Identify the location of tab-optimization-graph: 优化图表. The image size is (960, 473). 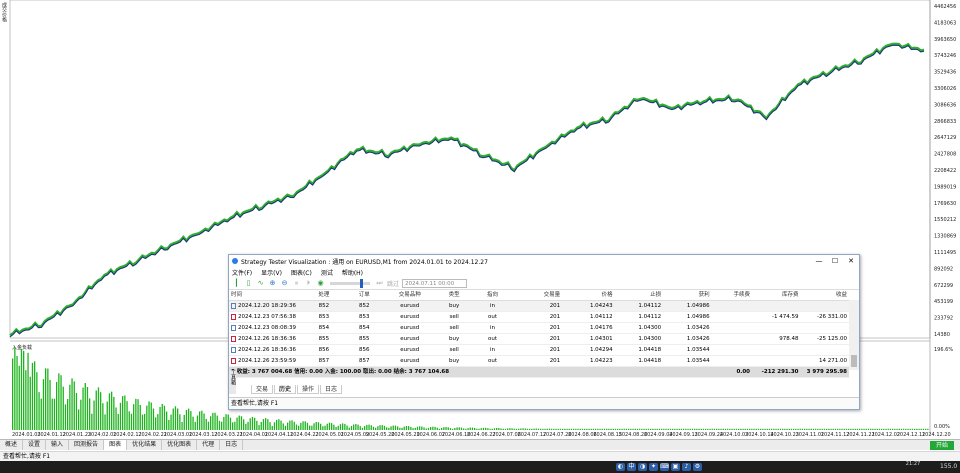
(180, 445).